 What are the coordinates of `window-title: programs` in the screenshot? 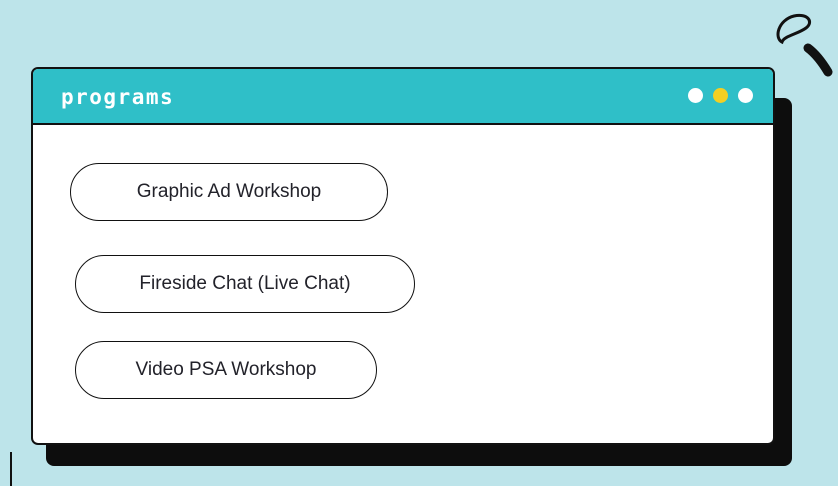 It's located at (118, 97).